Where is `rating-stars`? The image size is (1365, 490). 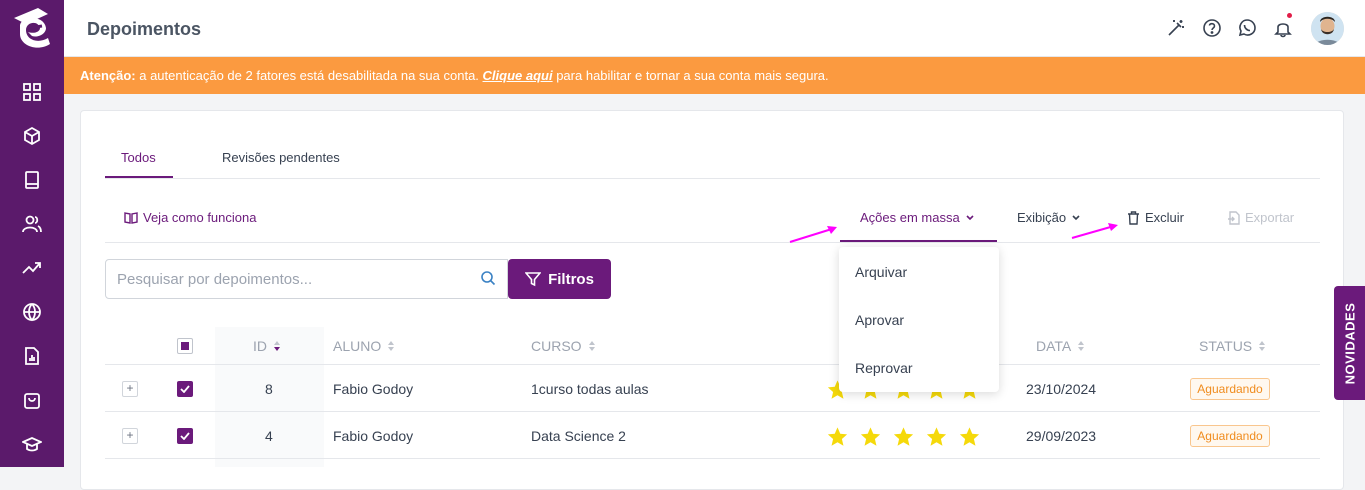 rating-stars is located at coordinates (903, 437).